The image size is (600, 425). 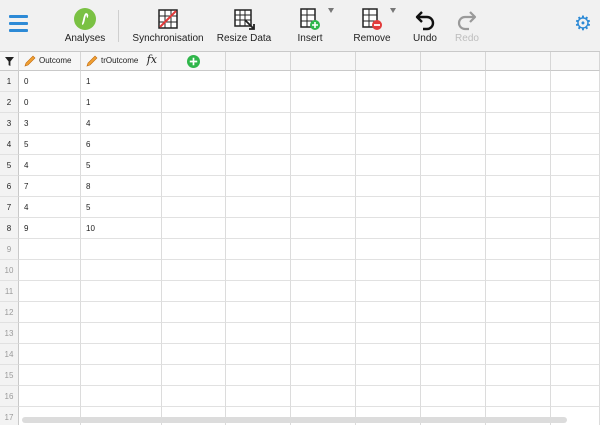 What do you see at coordinates (50, 186) in the screenshot?
I see `cell-outcome: 7` at bounding box center [50, 186].